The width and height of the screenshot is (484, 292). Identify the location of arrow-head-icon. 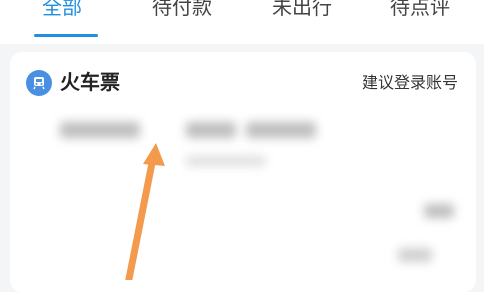
(154, 154).